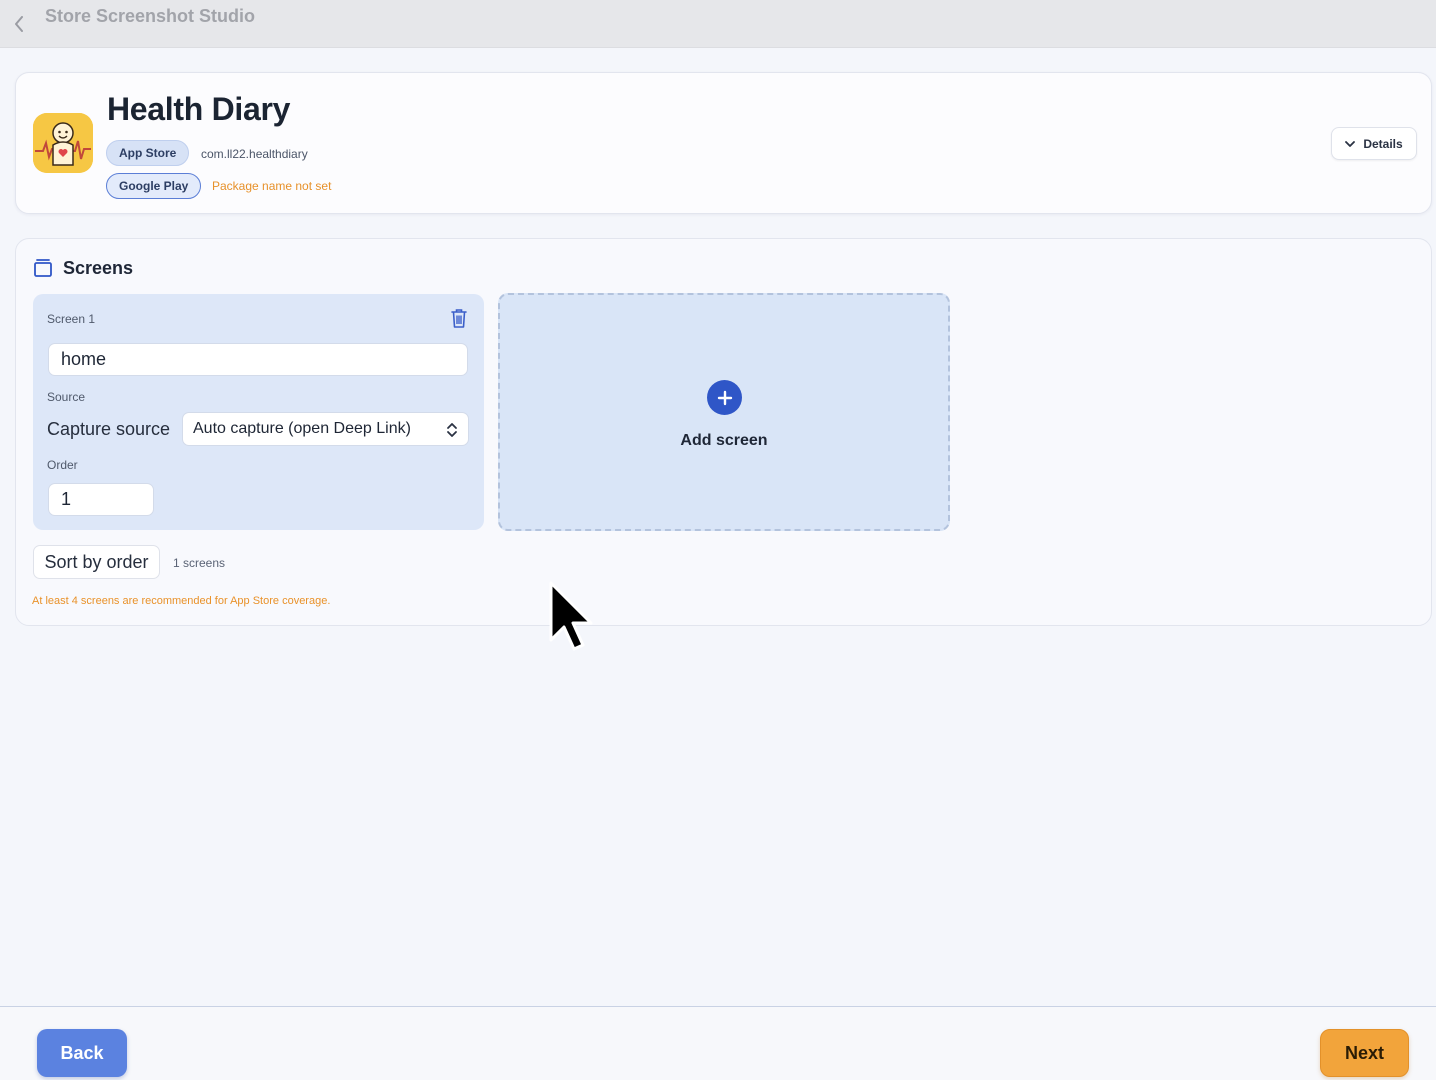  Describe the element at coordinates (272, 186) in the screenshot. I see `package-warning: Package name not set` at that location.